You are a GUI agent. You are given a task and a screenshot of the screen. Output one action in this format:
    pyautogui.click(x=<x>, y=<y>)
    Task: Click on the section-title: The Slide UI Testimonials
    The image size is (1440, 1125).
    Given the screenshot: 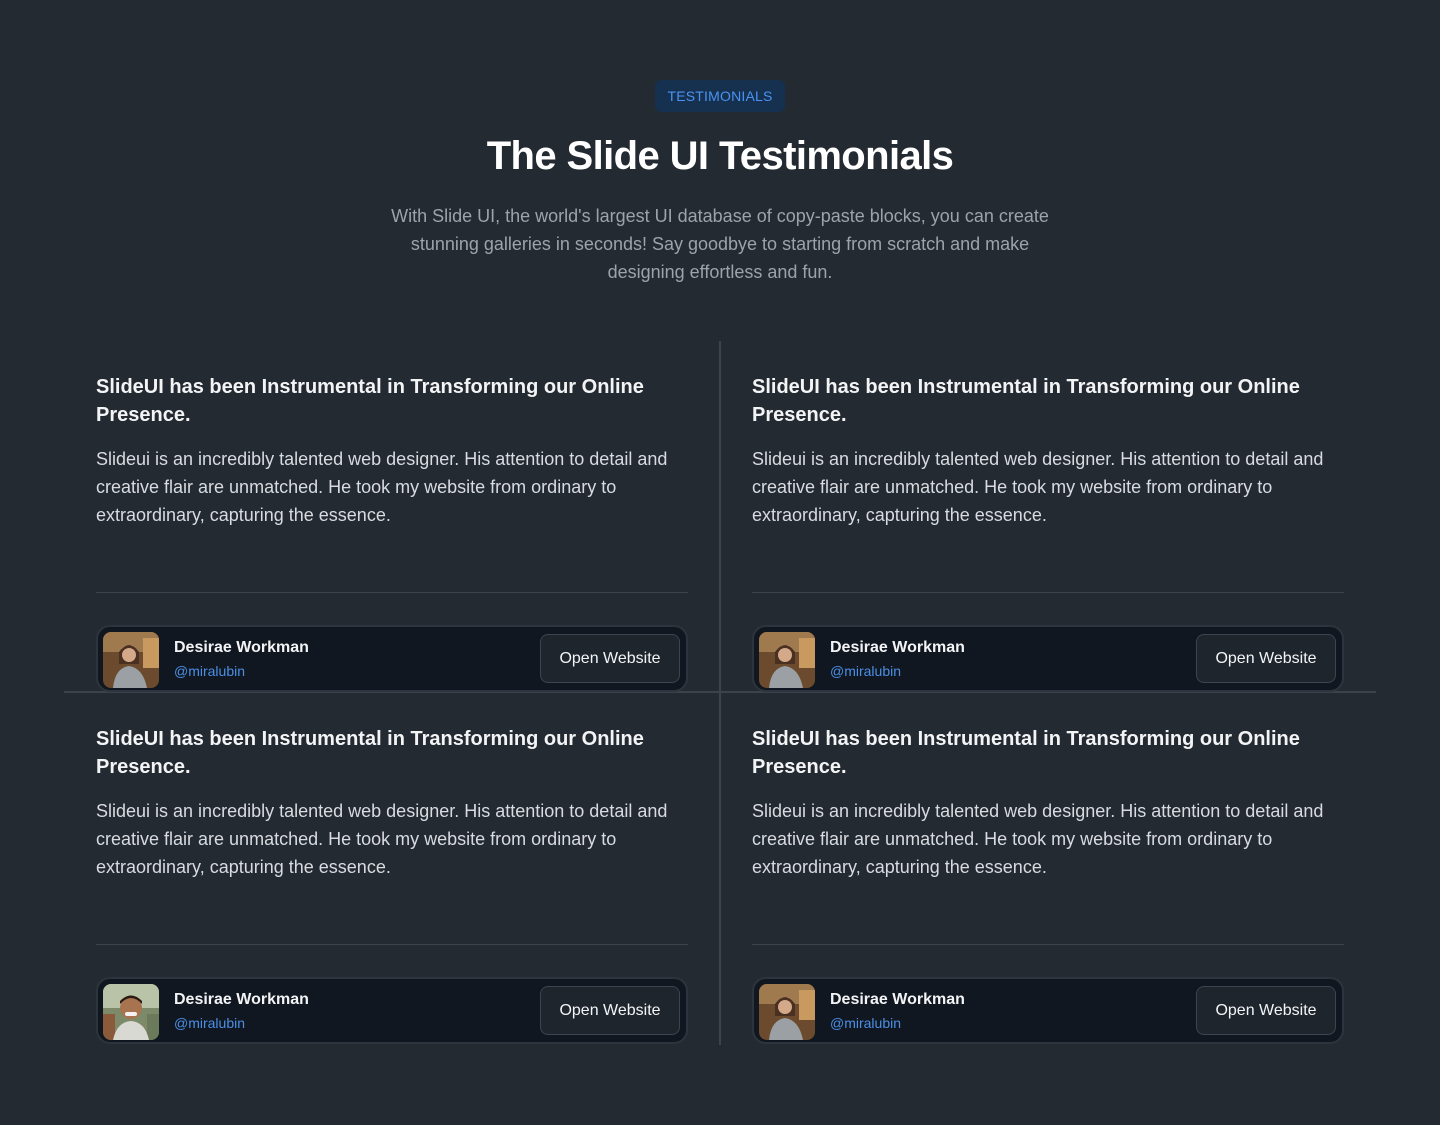 What is the action you would take?
    pyautogui.click(x=720, y=156)
    